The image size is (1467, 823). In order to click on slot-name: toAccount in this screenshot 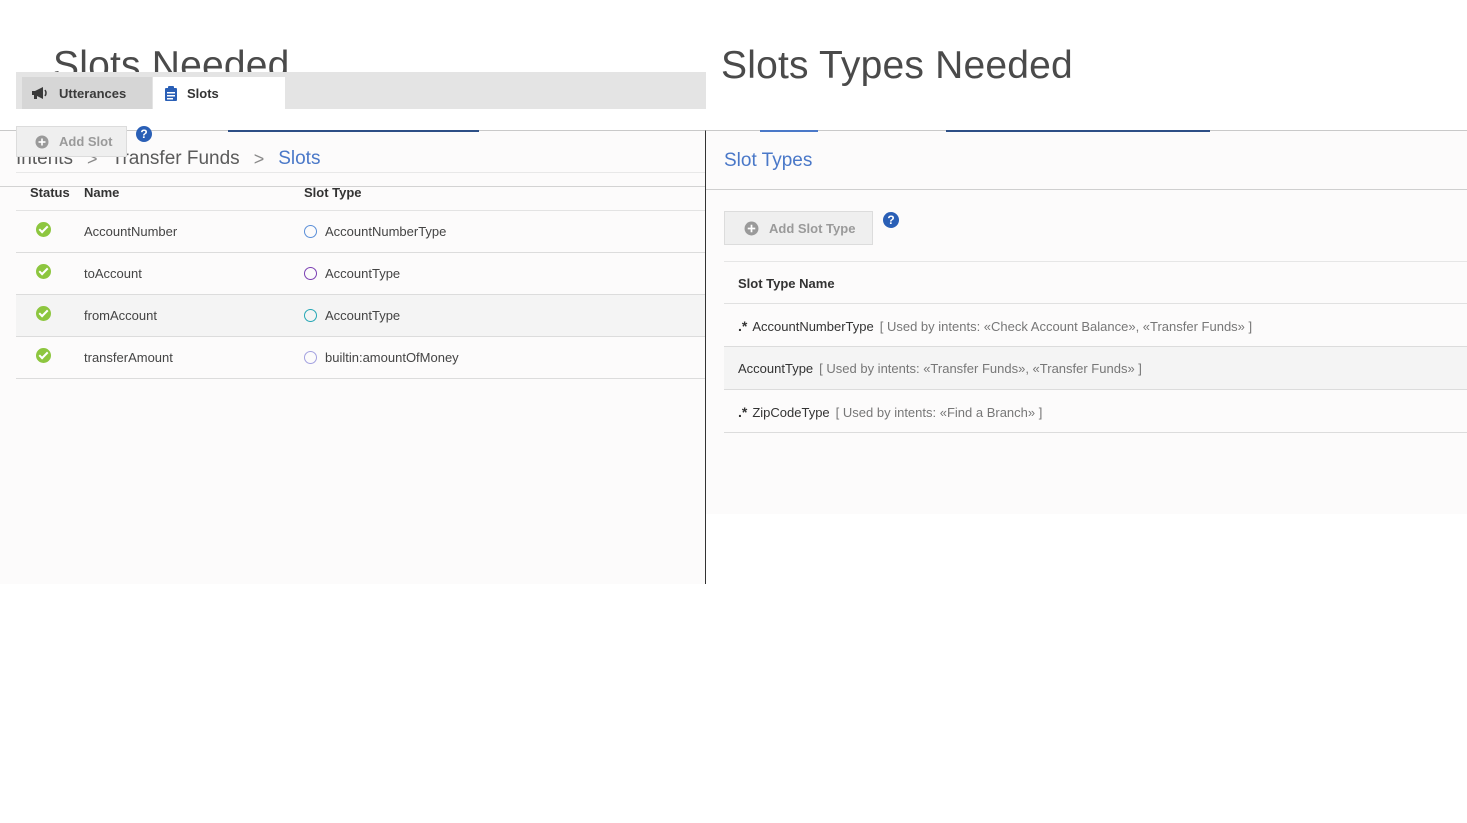, I will do `click(113, 273)`.